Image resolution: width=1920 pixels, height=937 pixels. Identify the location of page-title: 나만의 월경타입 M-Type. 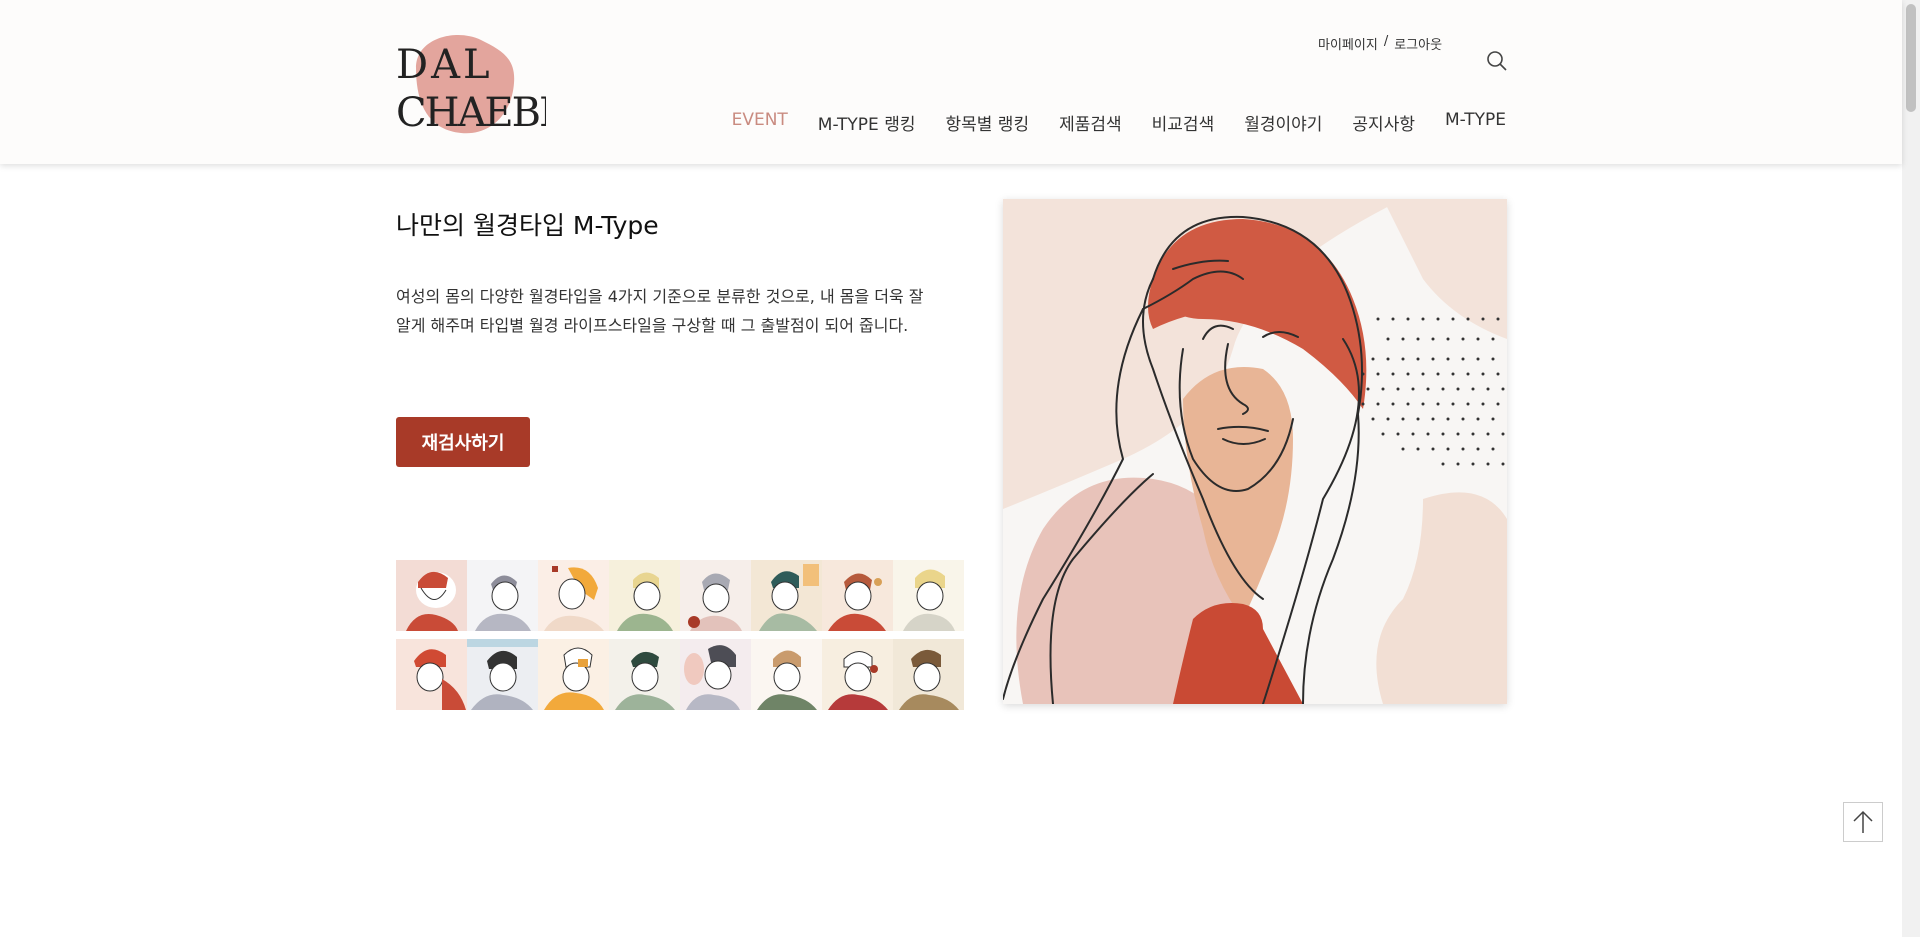
(527, 225).